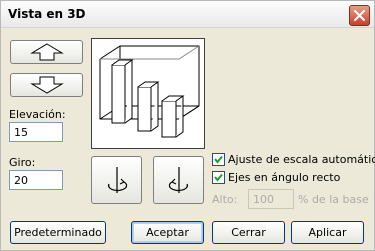  I want to click on height-suffix: % de la base, so click(333, 199).